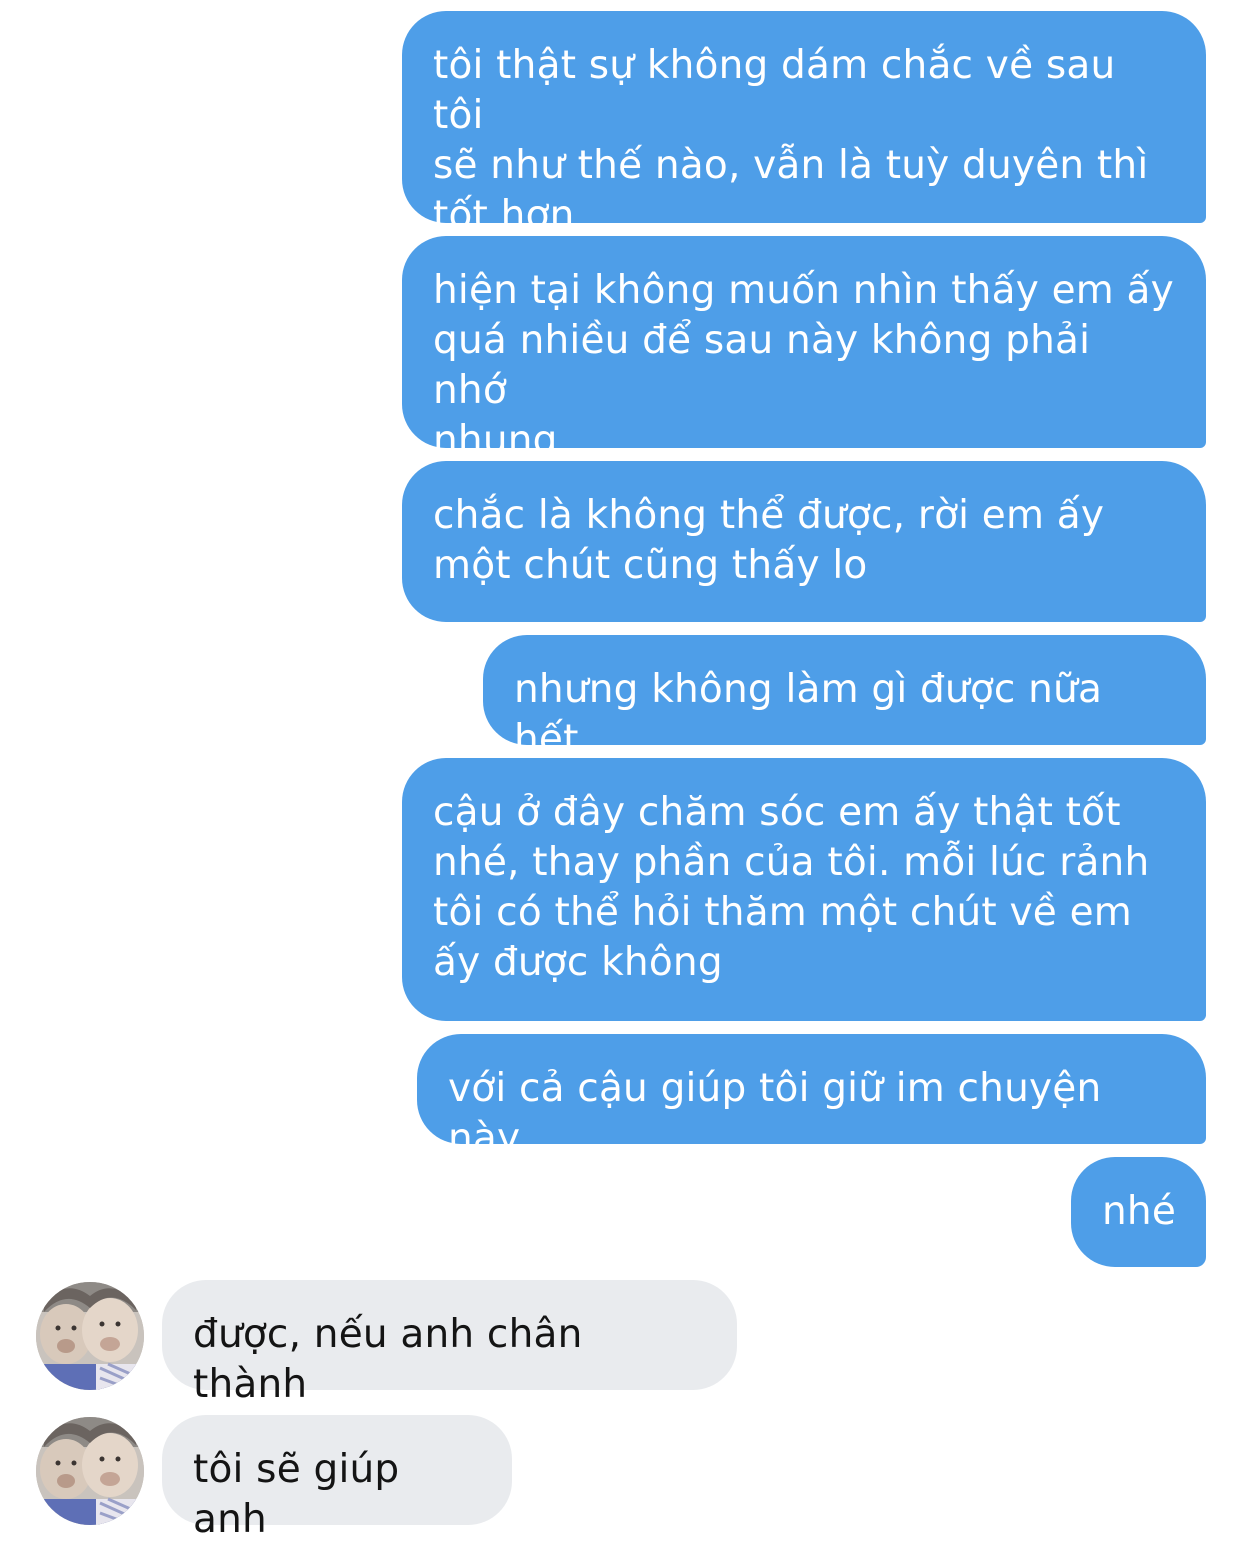 This screenshot has height=1545, width=1242. What do you see at coordinates (844, 698) in the screenshot?
I see `outgoing-message-bubble: nhưng không làm gì được nữa hết` at bounding box center [844, 698].